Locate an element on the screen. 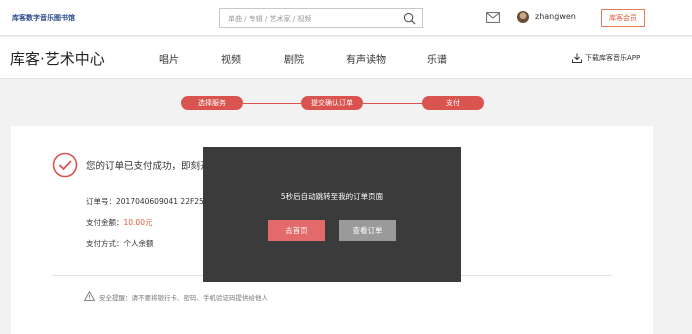  step-payment: 支付 is located at coordinates (453, 103).